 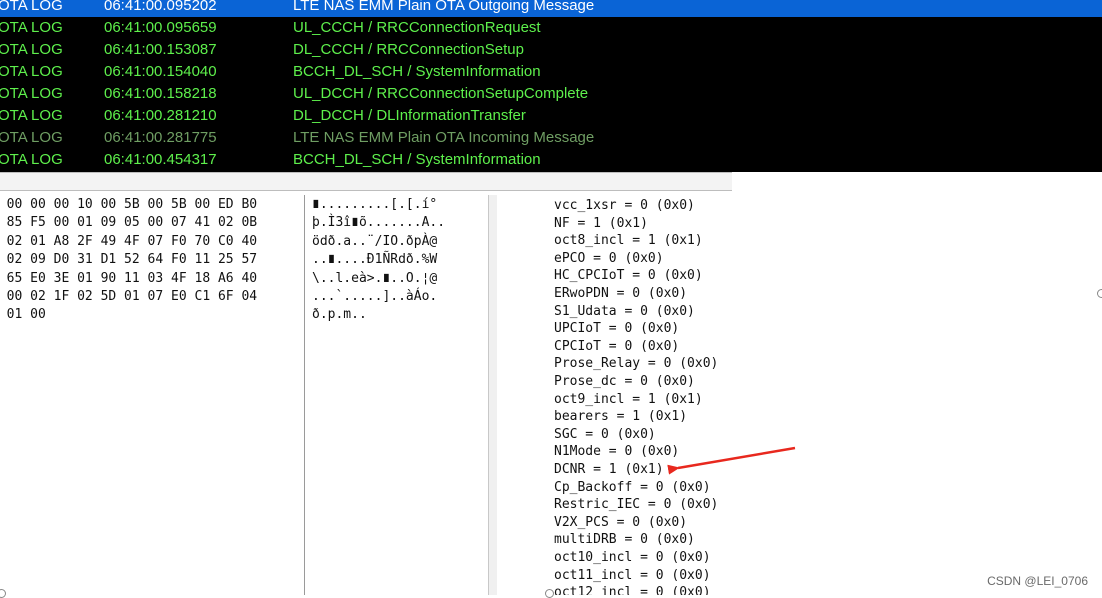 I want to click on decoded-field-line: V2X_PCS = 0 (0x0), so click(x=621, y=522).